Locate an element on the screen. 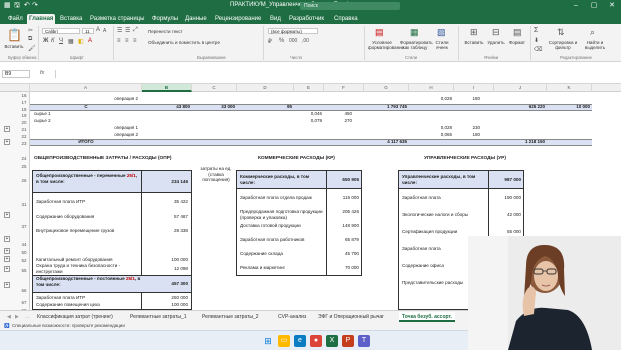  tab-page-layout: Разметка страницы is located at coordinates (117, 19).